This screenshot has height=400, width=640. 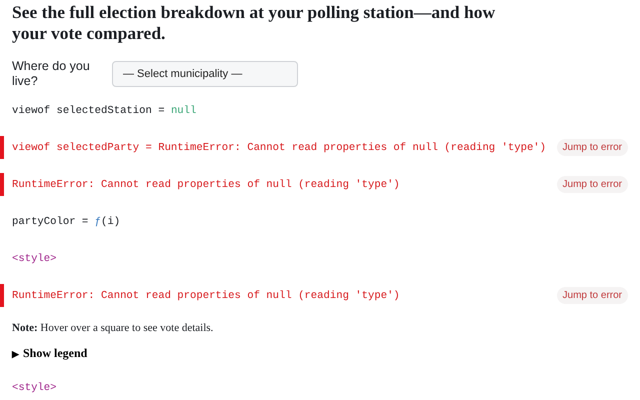 What do you see at coordinates (51, 74) in the screenshot?
I see `field-label: Where do you live?` at bounding box center [51, 74].